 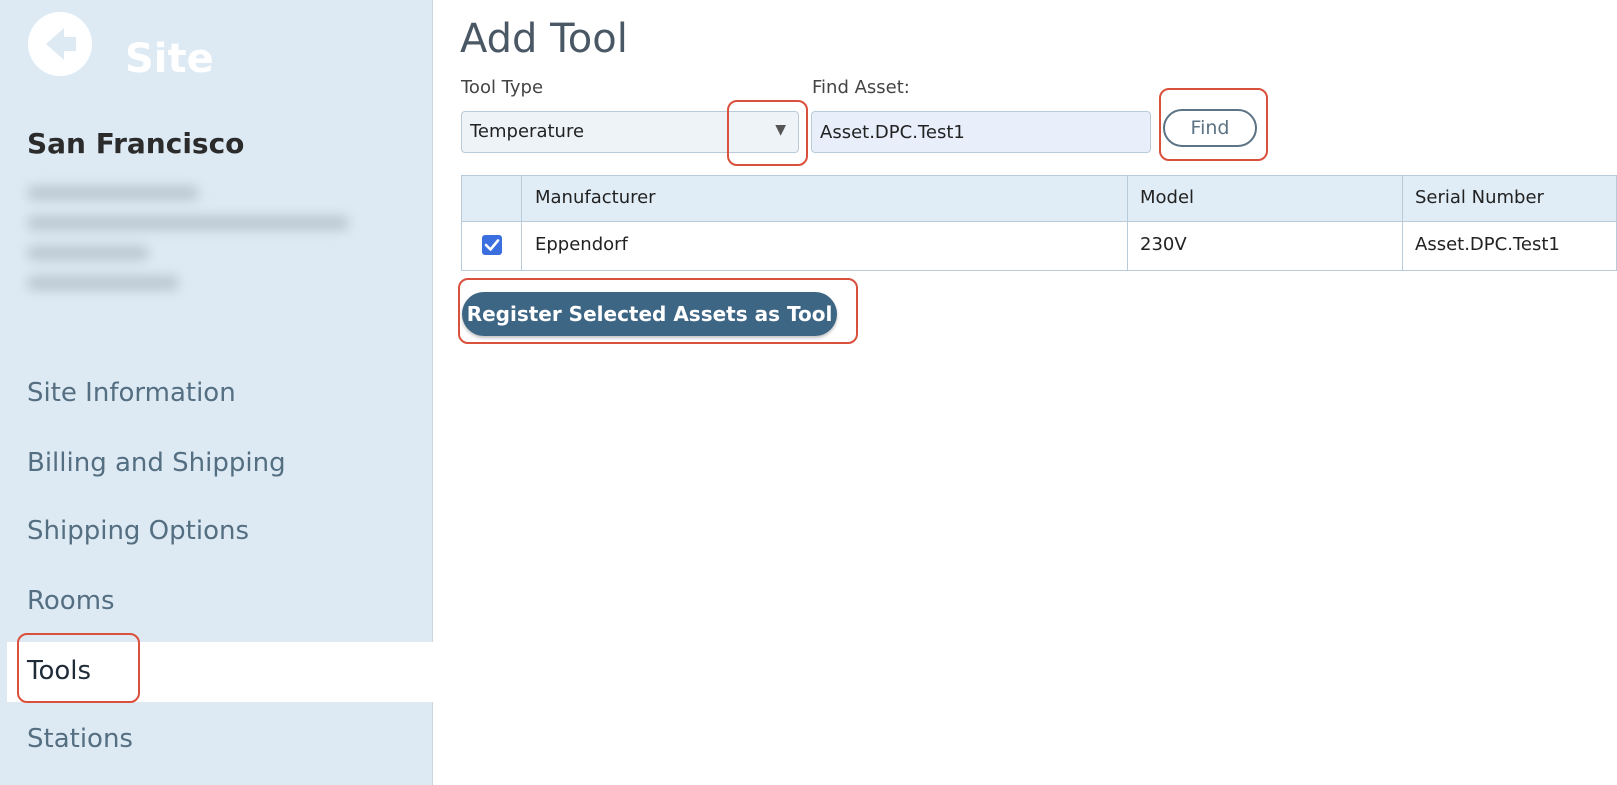 I want to click on find-asset-label: Find Asset:, so click(x=861, y=87).